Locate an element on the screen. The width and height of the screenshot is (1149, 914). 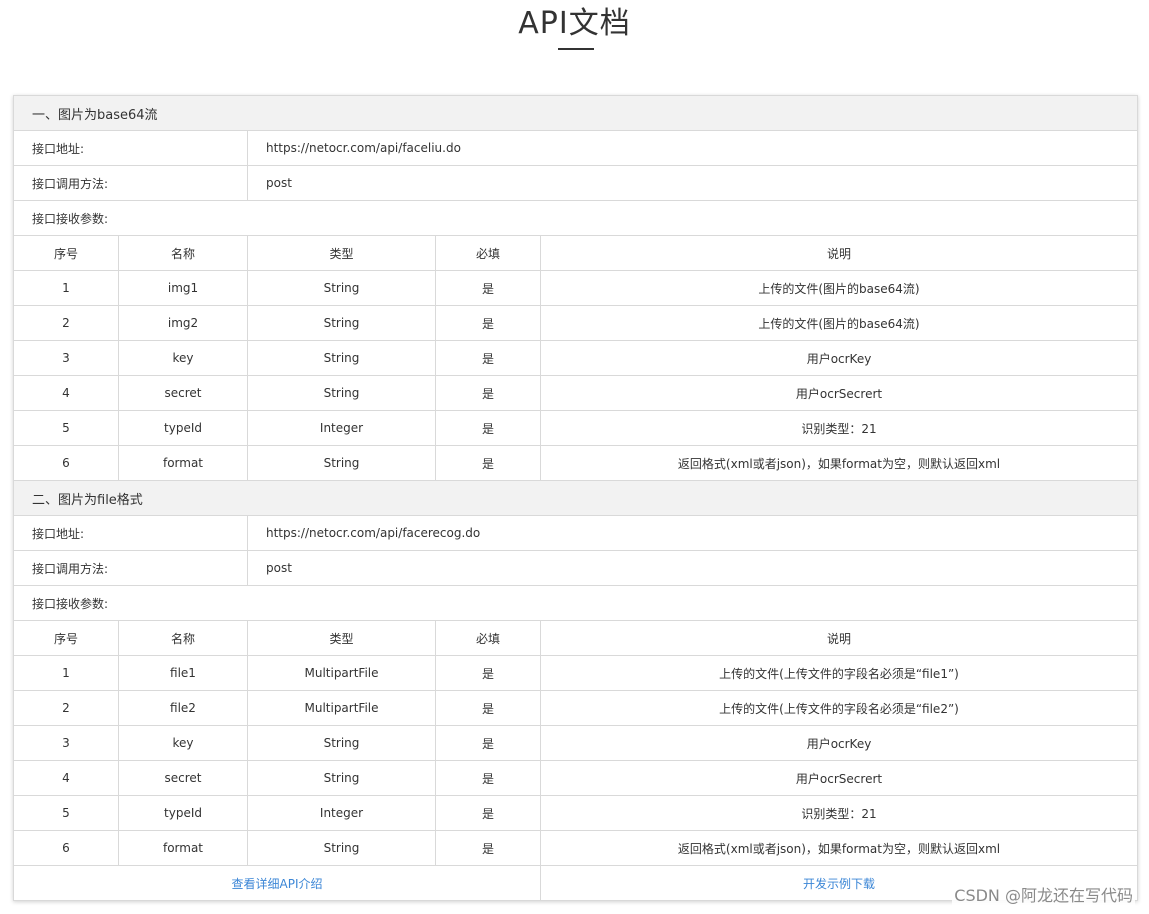
section-header-row: 二、图片为file格式 is located at coordinates (575, 498).